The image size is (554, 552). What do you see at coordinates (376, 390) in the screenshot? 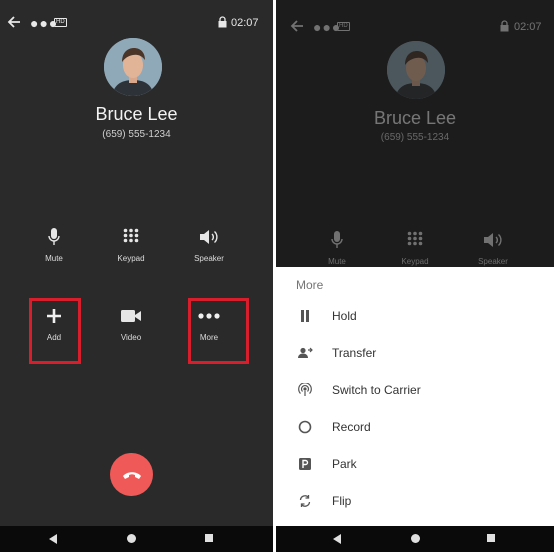
I see `menu-item-label: Switch to Carrier` at bounding box center [376, 390].